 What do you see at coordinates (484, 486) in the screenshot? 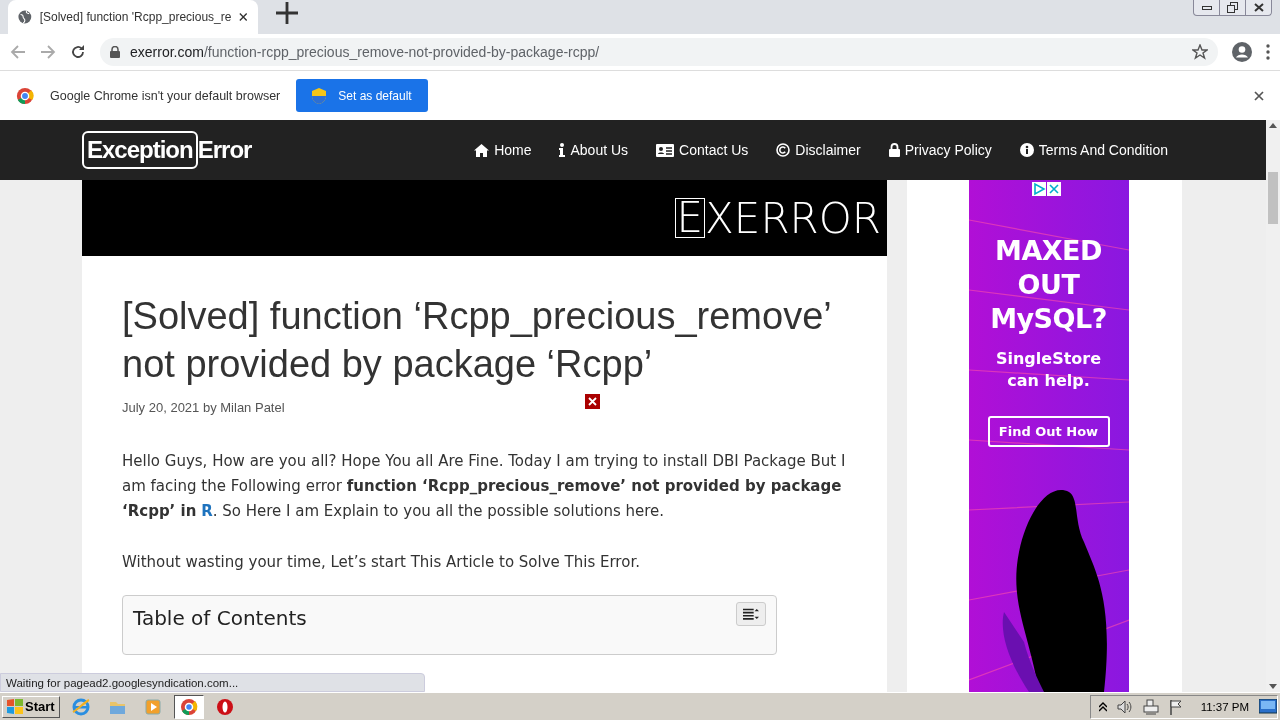
I see `intro-paragraph: Hello Guys, How are you all? Hope You all Are Fine. Today I am trying to install DBI Package But I am facing the Following error function ‘Rcpp_precious_remove’ not provided by package ‘Rcpp’ in R. So Here I am Explain to you all the possible solutions here.` at bounding box center [484, 486].